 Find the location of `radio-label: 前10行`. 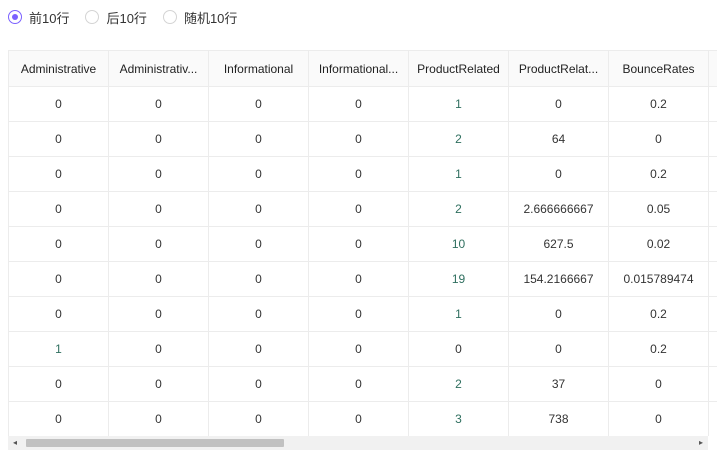

radio-label: 前10行 is located at coordinates (49, 18).